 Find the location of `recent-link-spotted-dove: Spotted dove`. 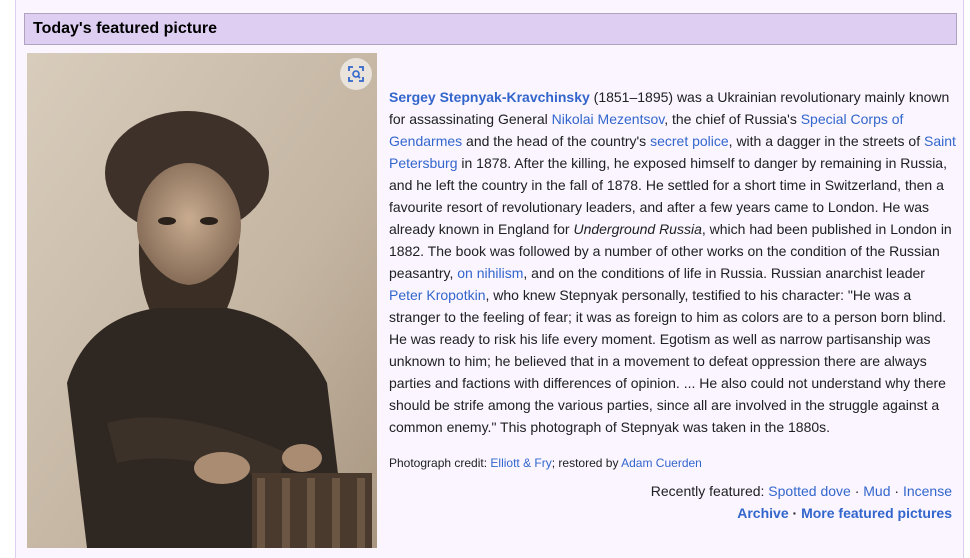

recent-link-spotted-dove: Spotted dove is located at coordinates (809, 491).